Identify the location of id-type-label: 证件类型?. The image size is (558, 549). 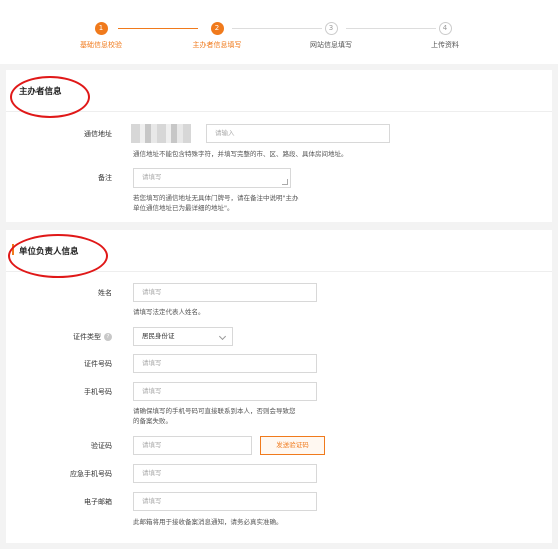
(92, 337).